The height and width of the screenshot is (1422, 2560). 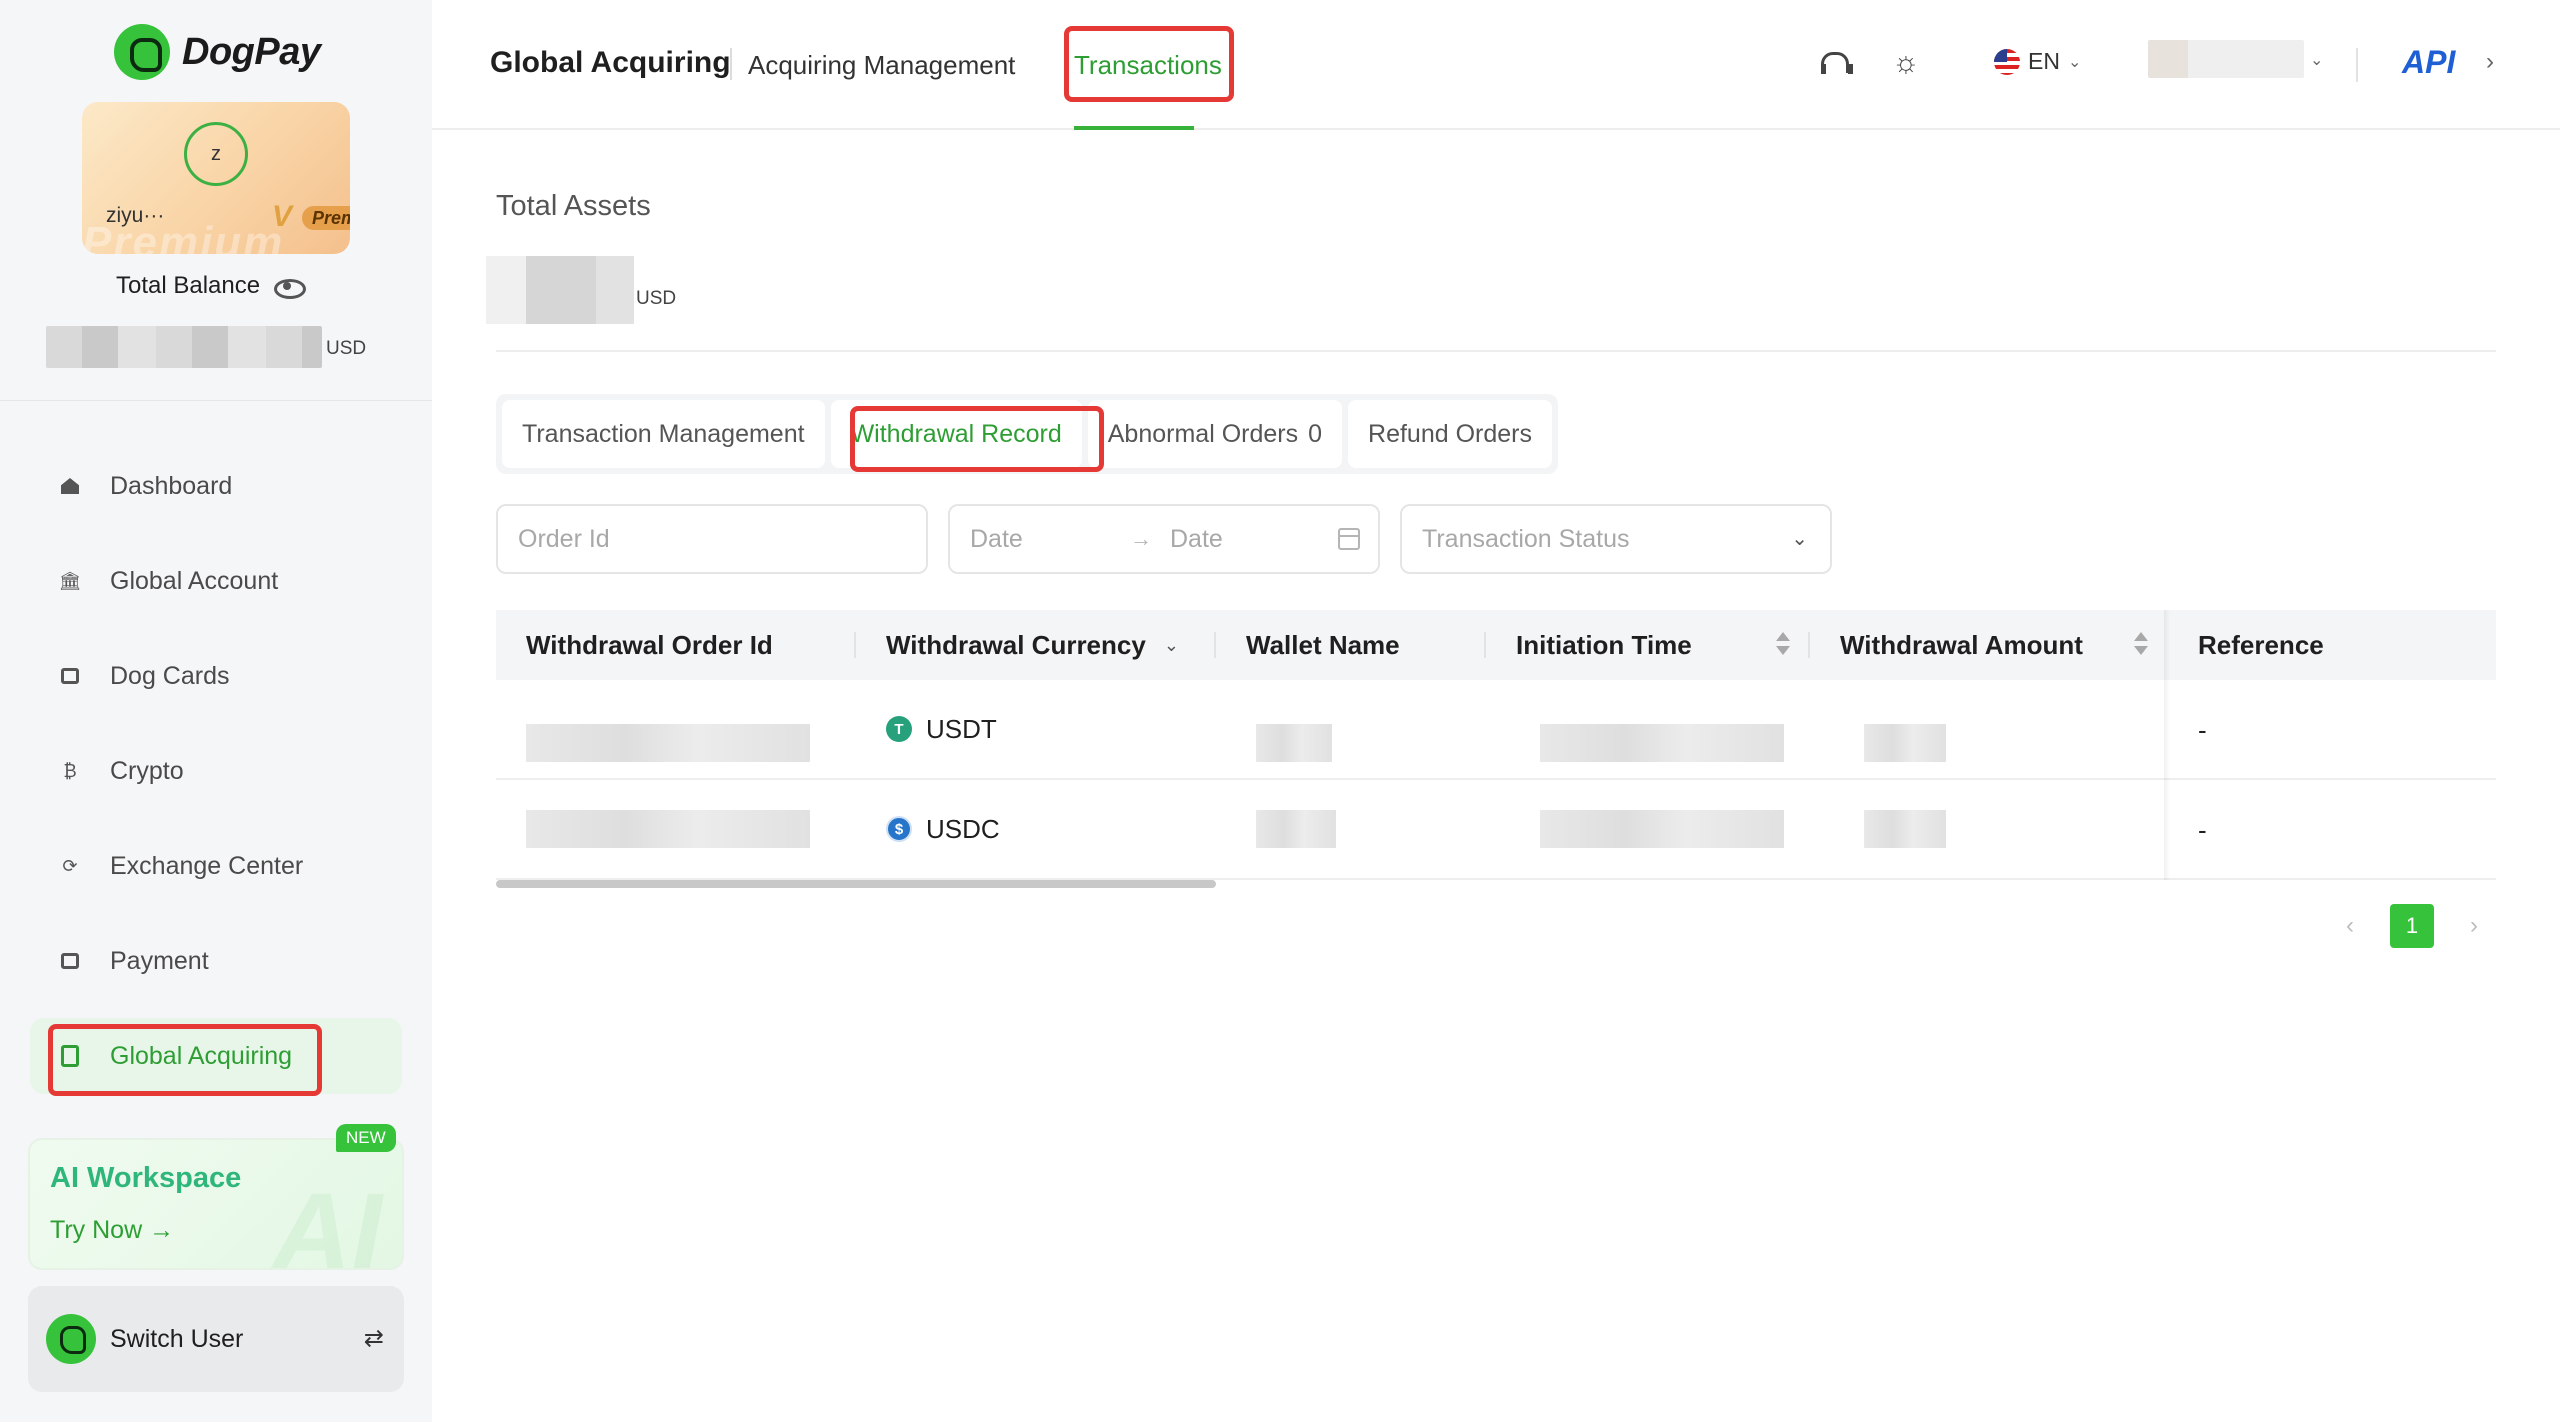 What do you see at coordinates (2167, 745) in the screenshot?
I see `fixed-column-shadow` at bounding box center [2167, 745].